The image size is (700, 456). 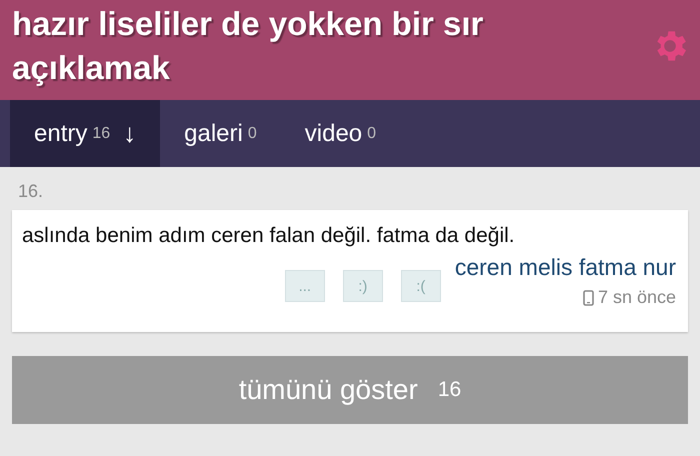 I want to click on topic-title: hazır liseliler de yokken bir sır açıklamak, so click(x=248, y=46).